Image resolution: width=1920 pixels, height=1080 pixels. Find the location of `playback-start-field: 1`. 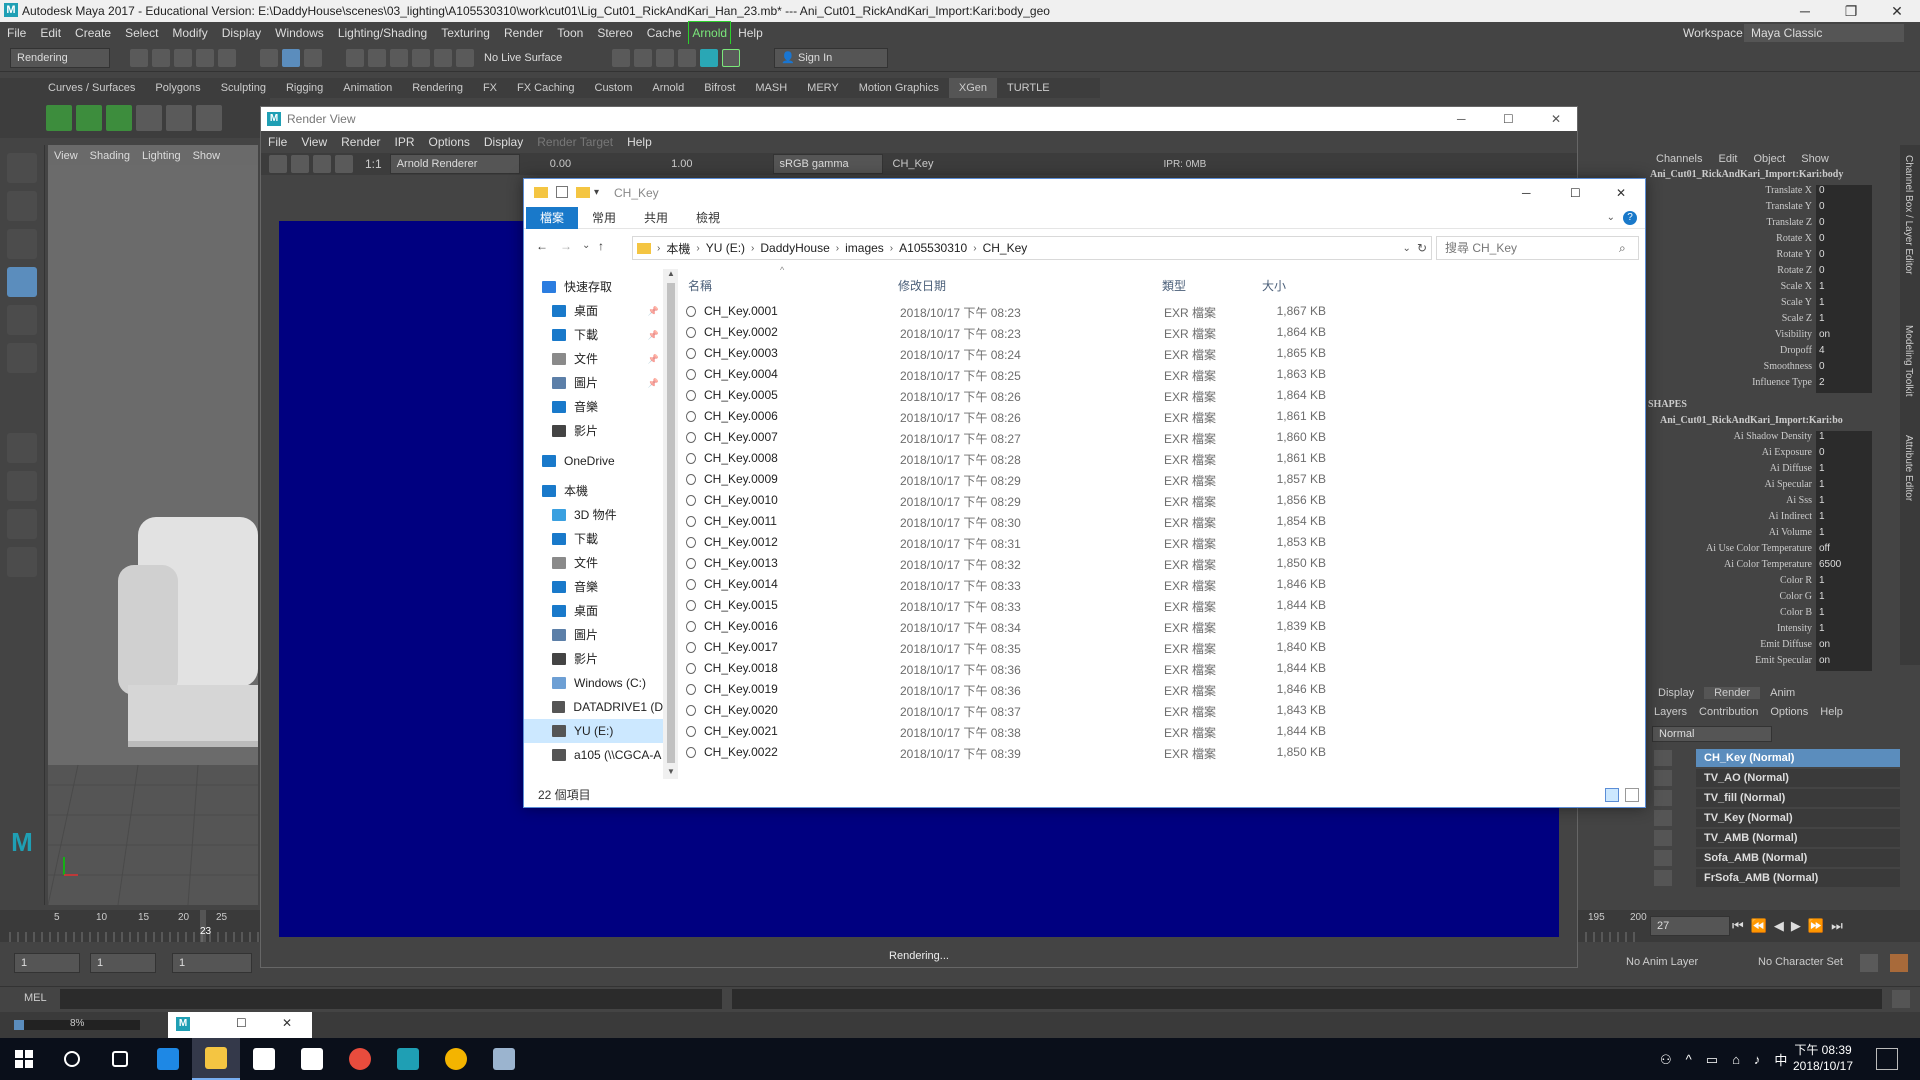

playback-start-field: 1 is located at coordinates (123, 963).